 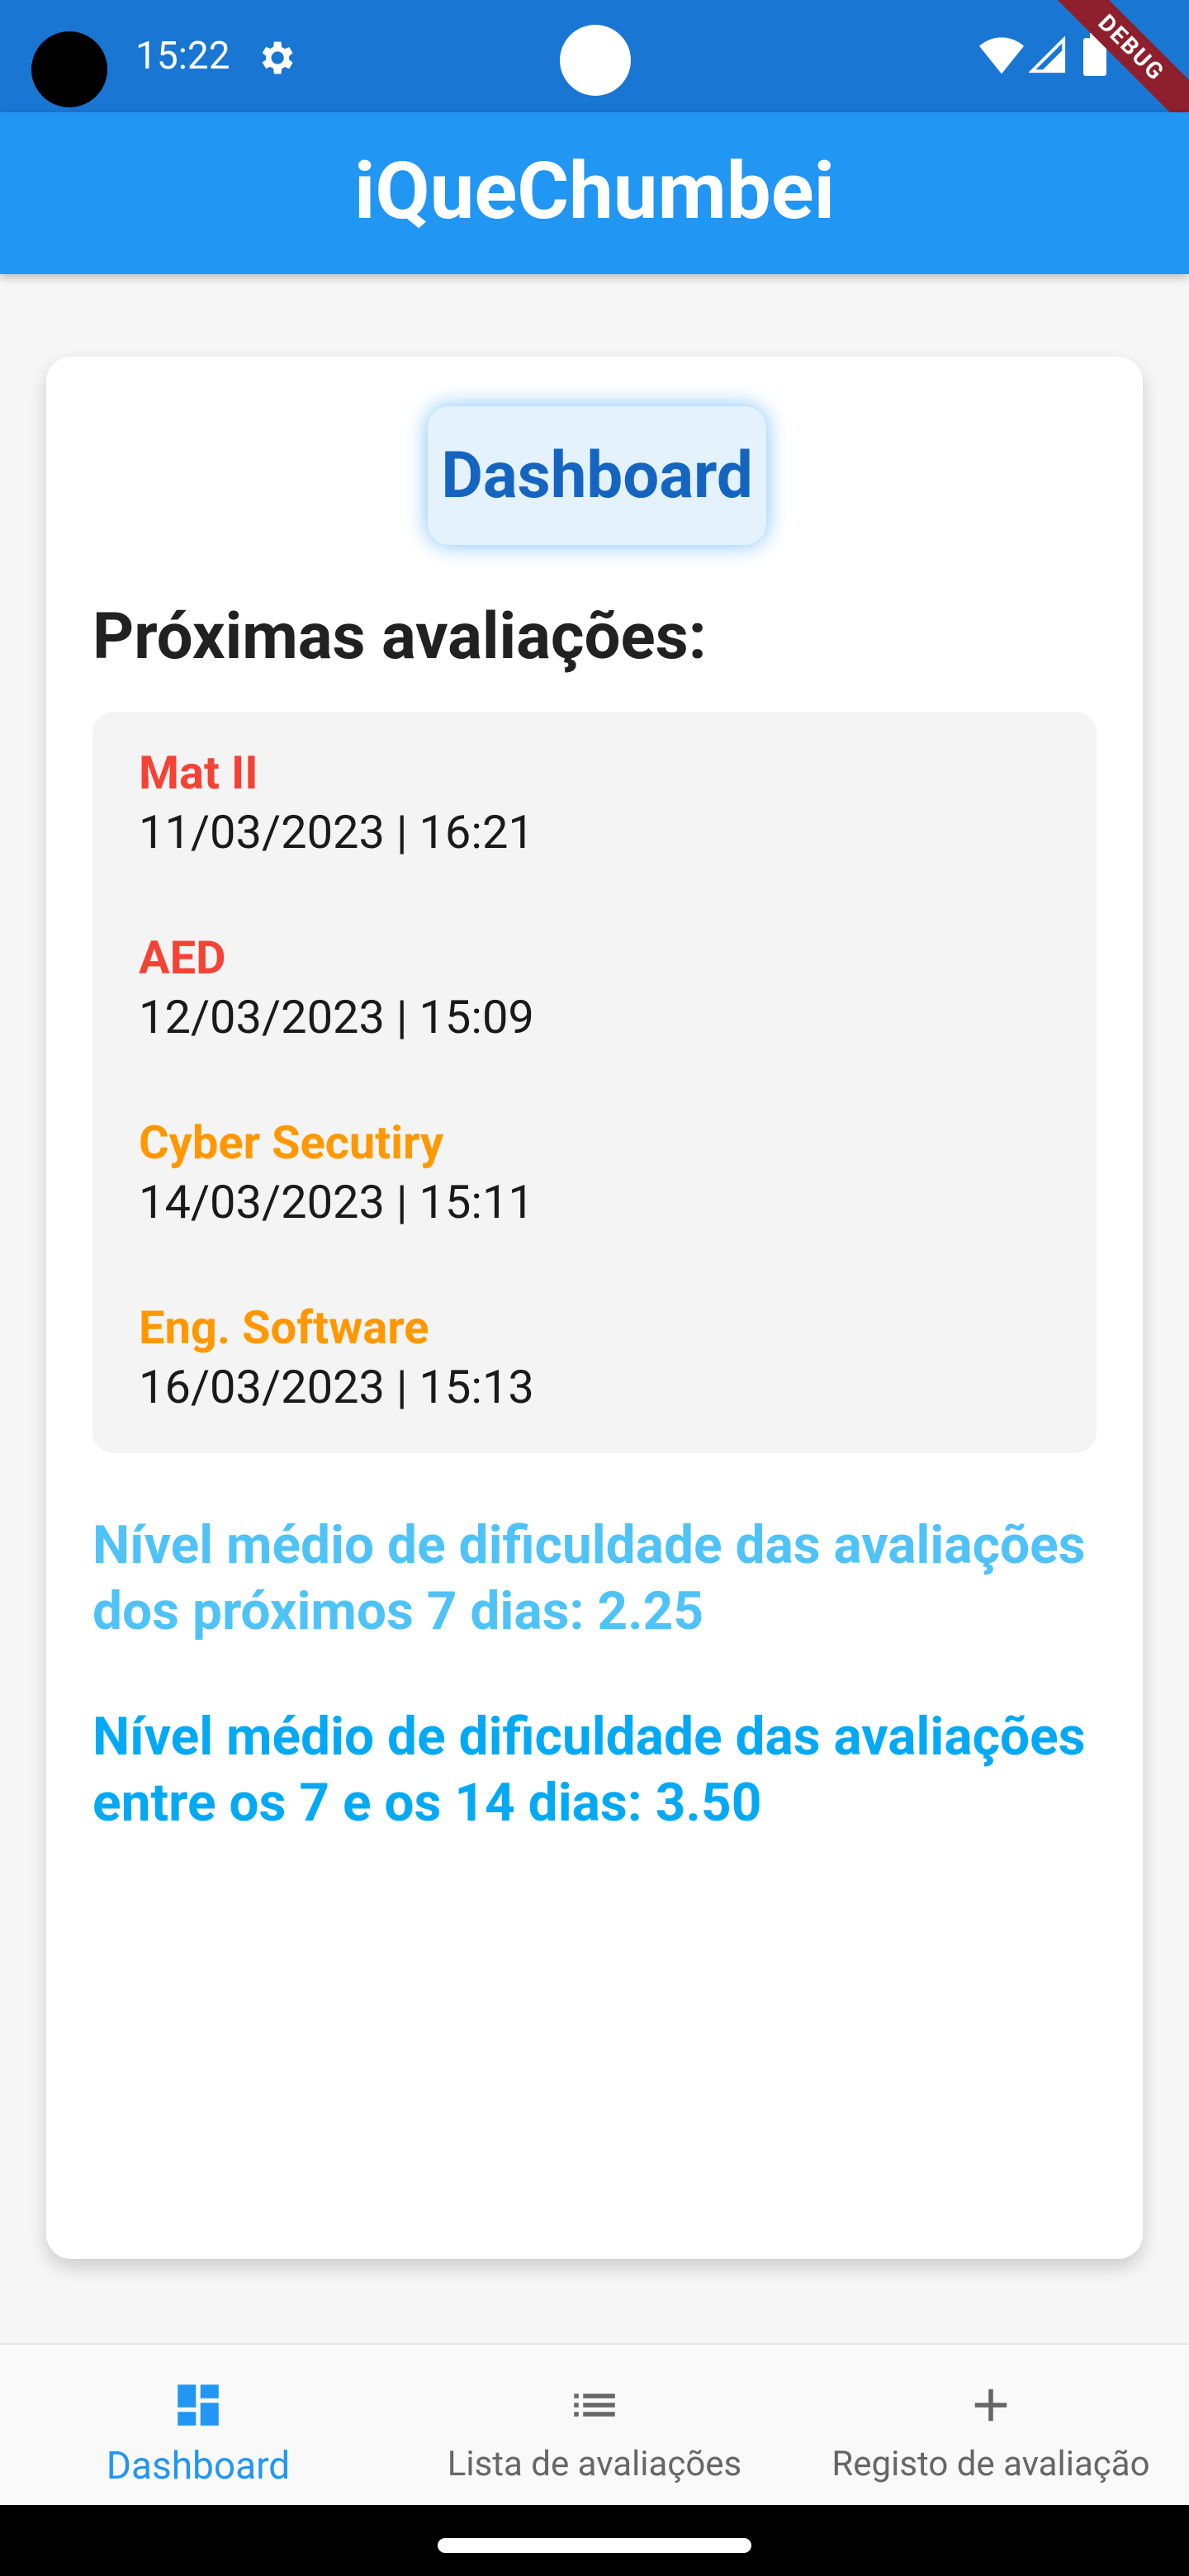 What do you see at coordinates (336, 1357) in the screenshot?
I see `list-item: Eng. Software 16/03/2023 | 15:13` at bounding box center [336, 1357].